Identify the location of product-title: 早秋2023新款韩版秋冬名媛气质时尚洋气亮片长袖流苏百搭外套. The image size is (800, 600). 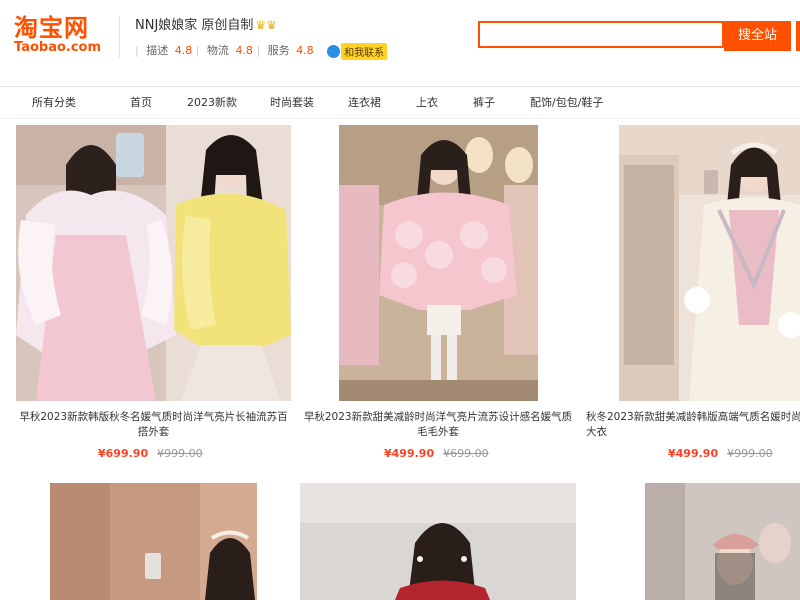
(153, 425).